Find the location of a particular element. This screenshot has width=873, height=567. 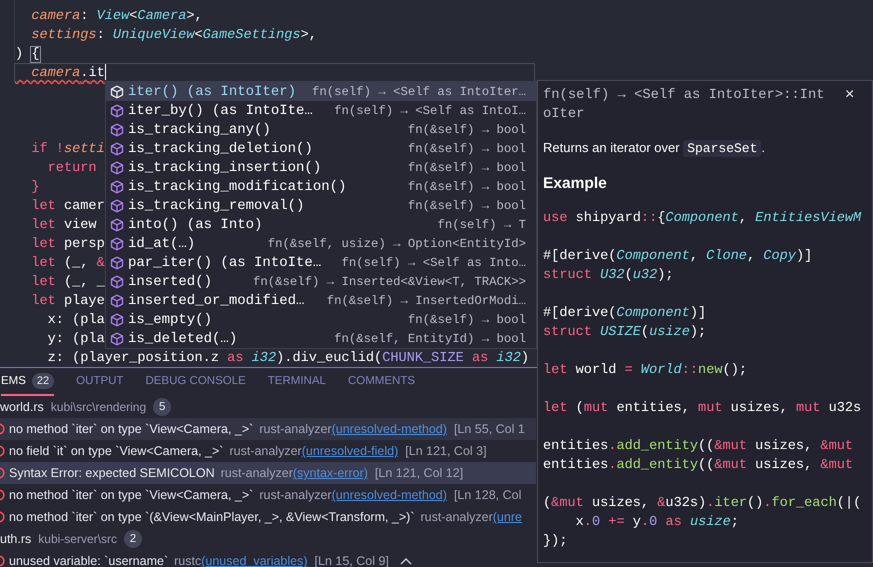

code-line: let (_, & is located at coordinates (68, 263).